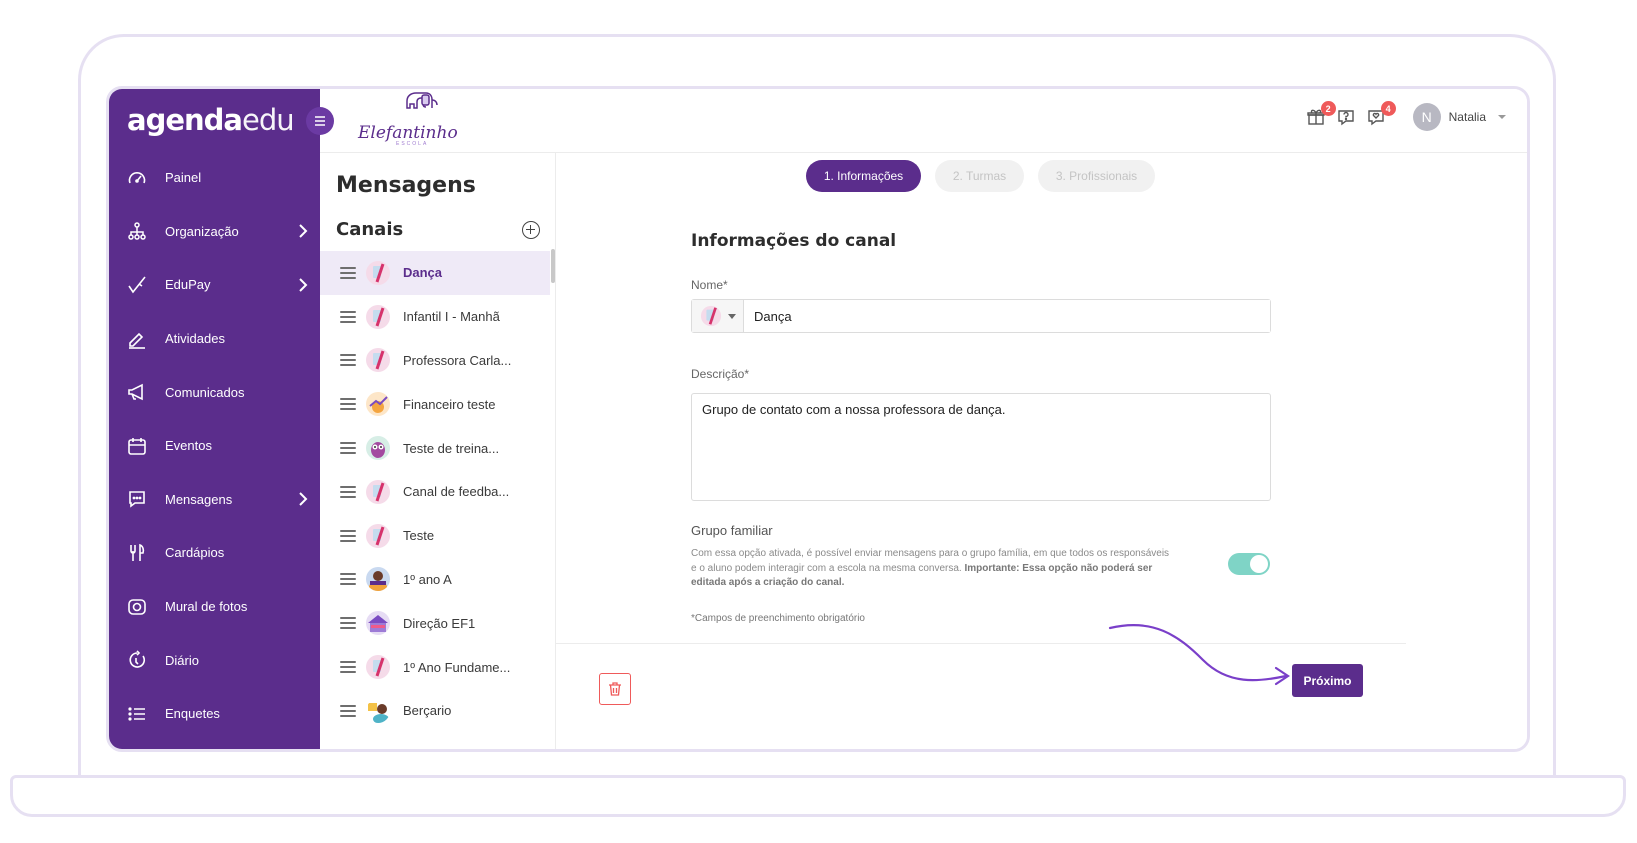 The height and width of the screenshot is (843, 1637). Describe the element at coordinates (1327, 680) in the screenshot. I see `next-button: Próximo` at that location.